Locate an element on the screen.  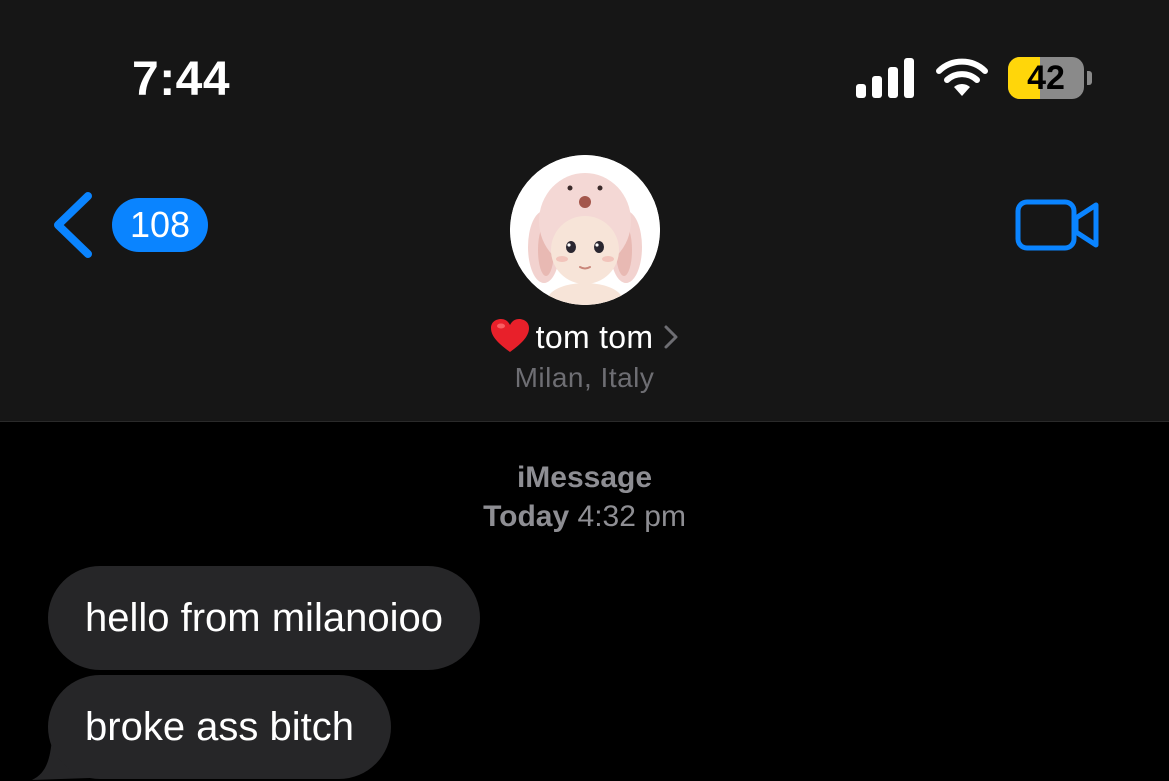
message-text: broke ass bitch is located at coordinates (220, 727).